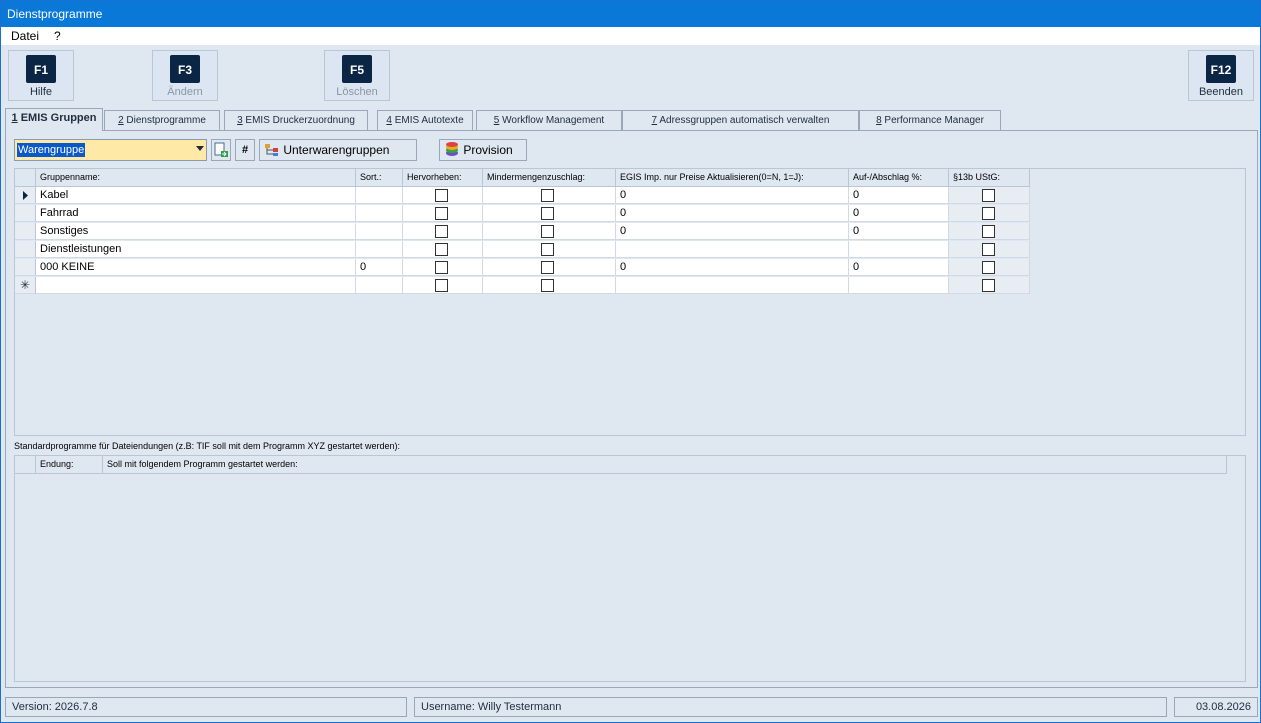 The width and height of the screenshot is (1261, 723). I want to click on tab-label: EMIS Druckerzuordnung, so click(298, 120).